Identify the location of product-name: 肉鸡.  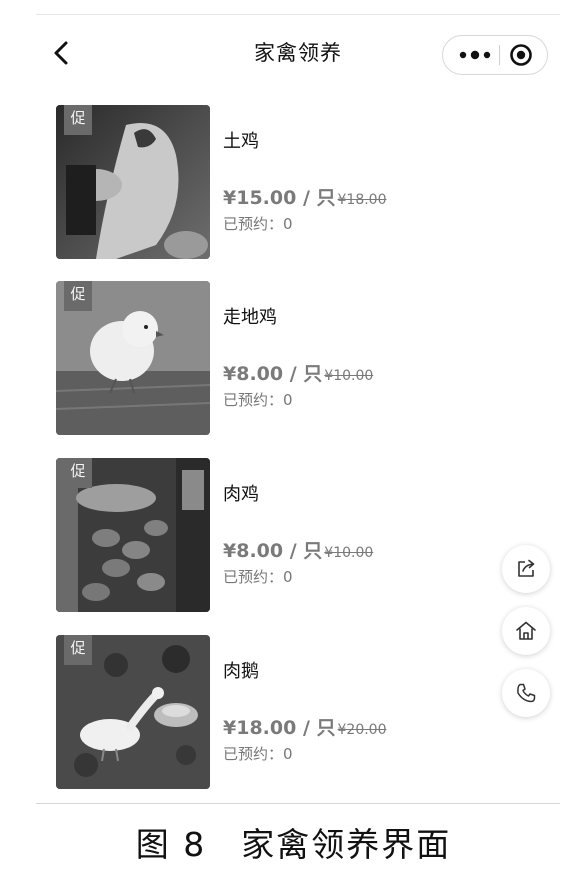
(241, 494).